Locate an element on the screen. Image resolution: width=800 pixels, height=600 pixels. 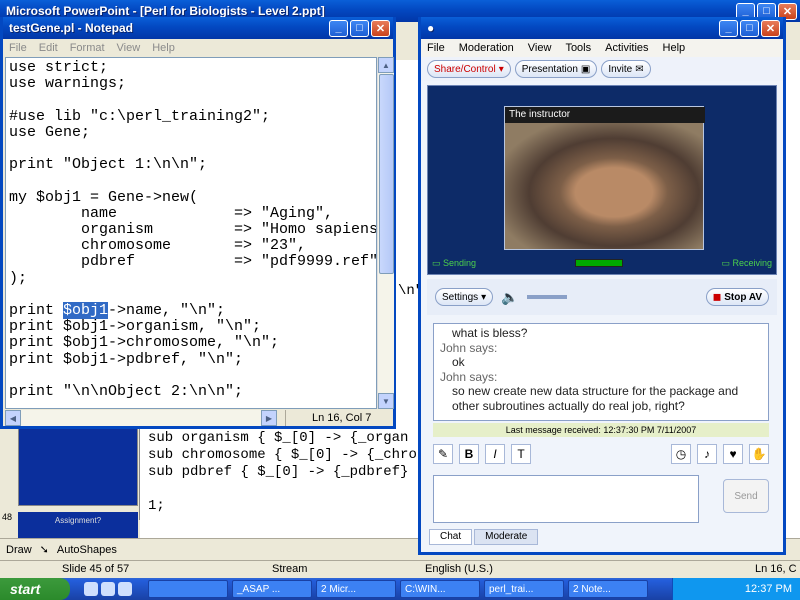
sending-label: Sending is located at coordinates (460, 262).